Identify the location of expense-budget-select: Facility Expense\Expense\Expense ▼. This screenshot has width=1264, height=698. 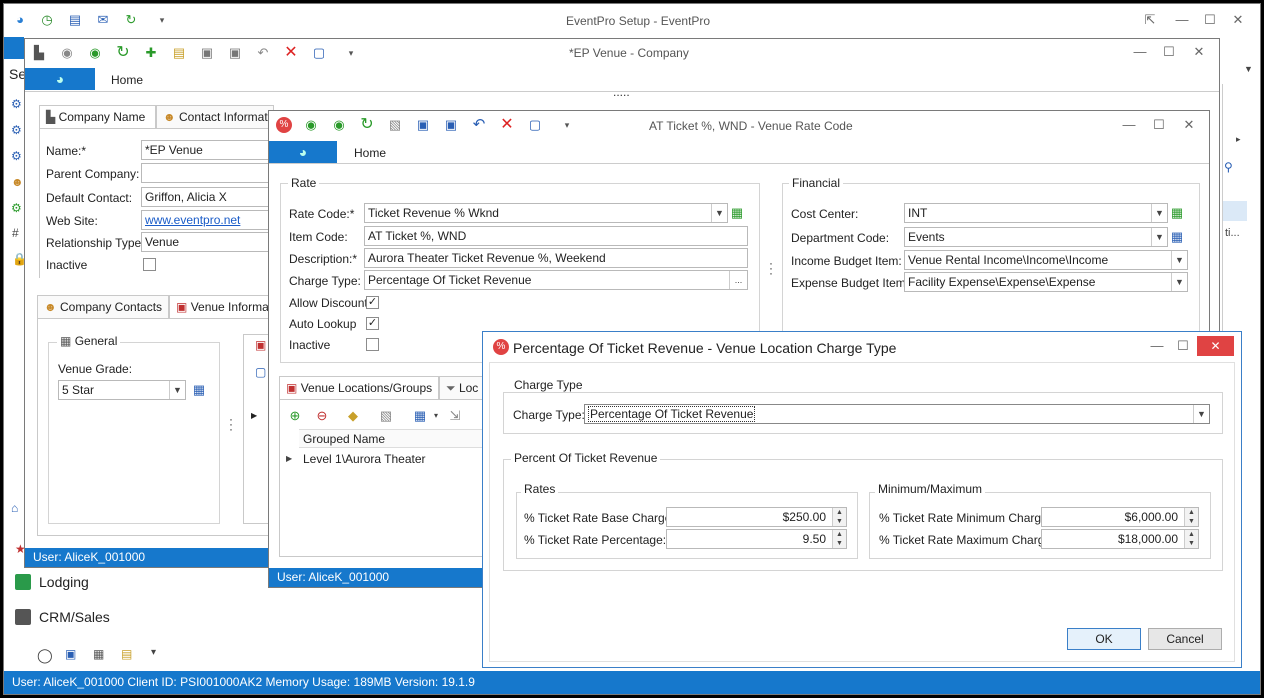
(1046, 282).